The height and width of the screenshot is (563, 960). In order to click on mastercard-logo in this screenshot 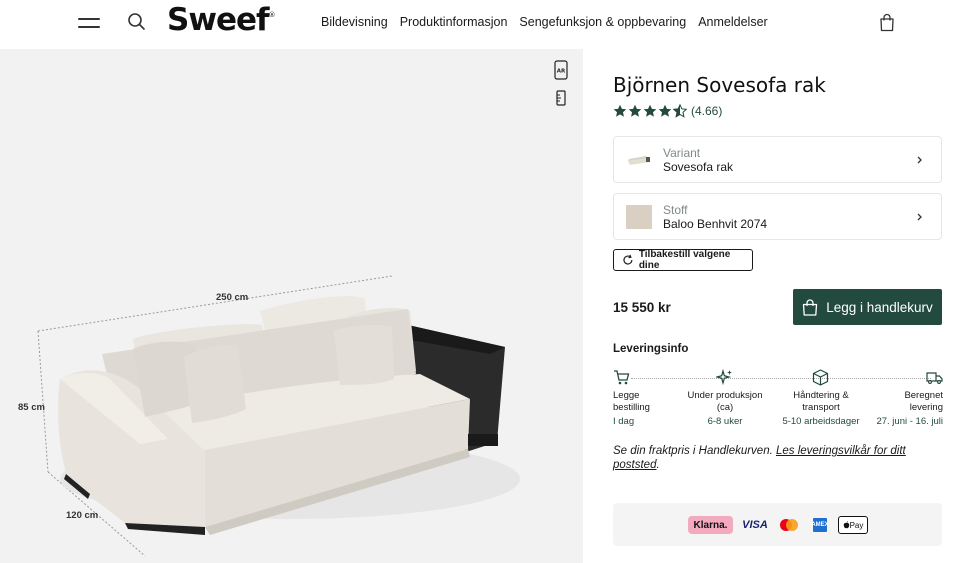, I will do `click(789, 525)`.